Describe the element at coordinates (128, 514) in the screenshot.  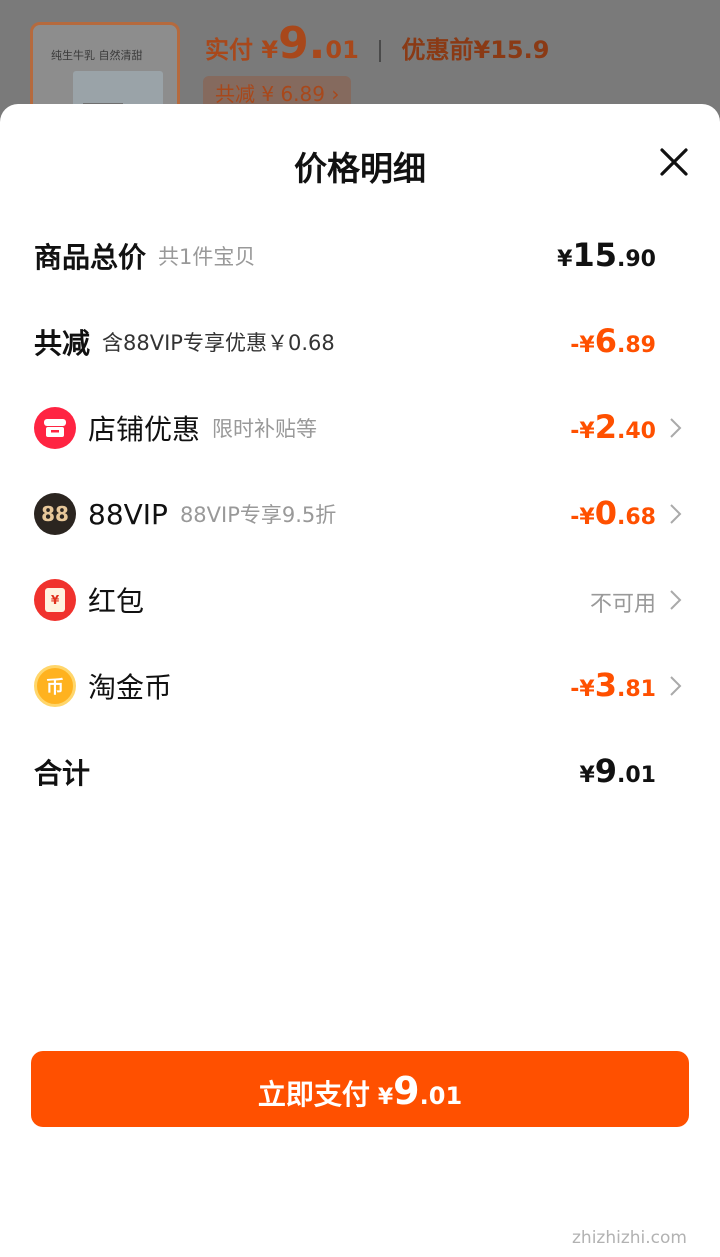
I see `vip-label: 88VIP` at that location.